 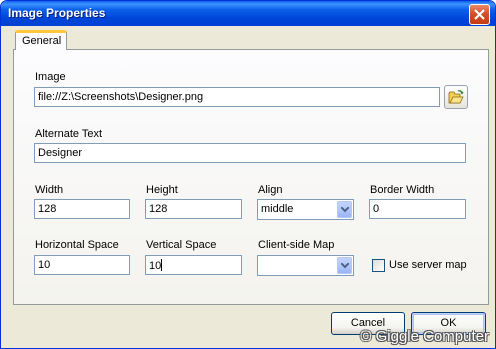 I want to click on client-side-map-select, so click(x=305, y=265).